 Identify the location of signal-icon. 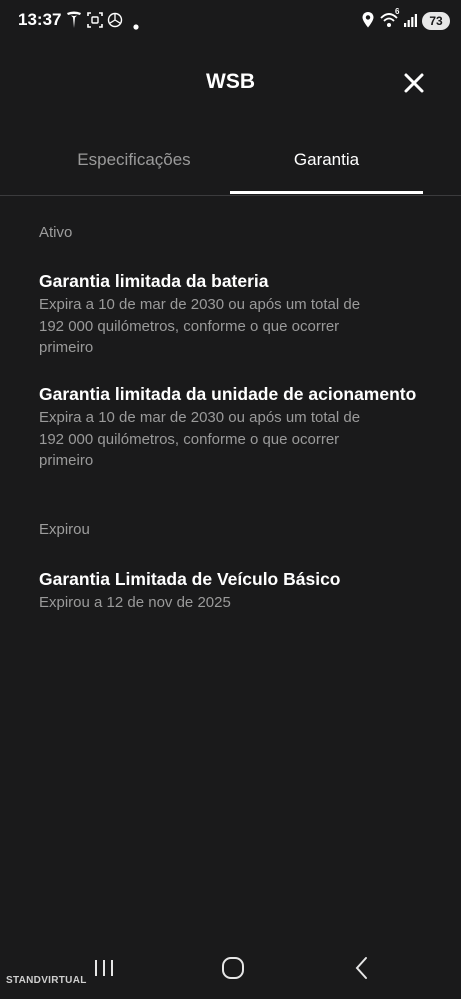
(411, 22).